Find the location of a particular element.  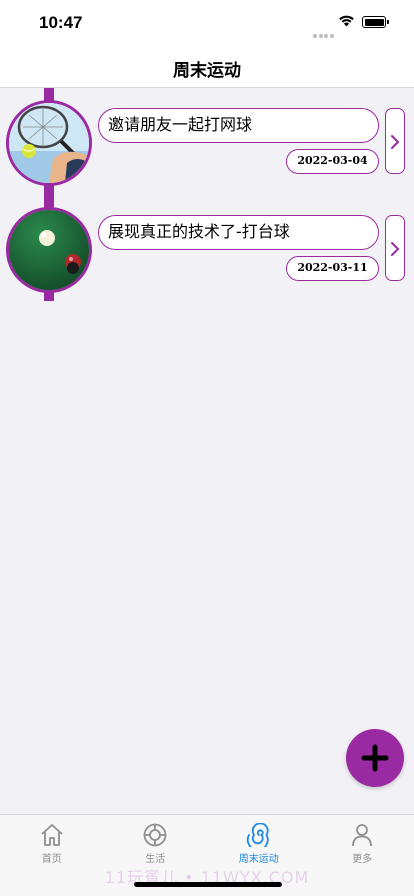

add-activity-button is located at coordinates (375, 758).